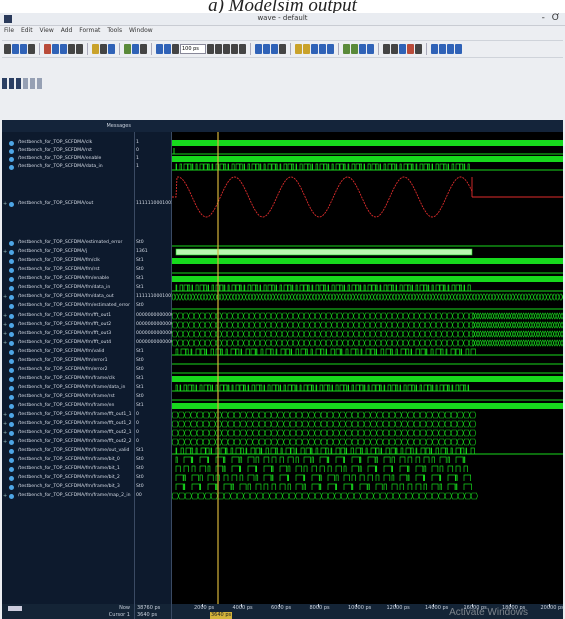  What do you see at coordinates (68, 167) in the screenshot?
I see `signal-row: /testbench_for_TOP_SCFDMA/data_in` at bounding box center [68, 167].